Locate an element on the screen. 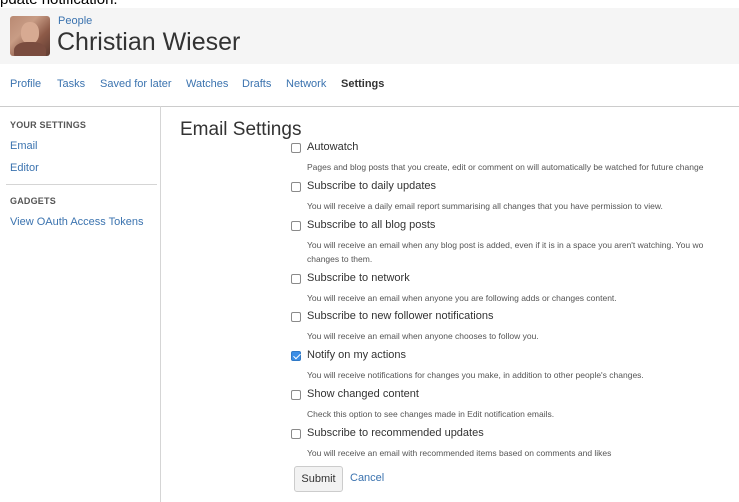 This screenshot has height=502, width=739. option-description-continued: changes to them. is located at coordinates (340, 259).